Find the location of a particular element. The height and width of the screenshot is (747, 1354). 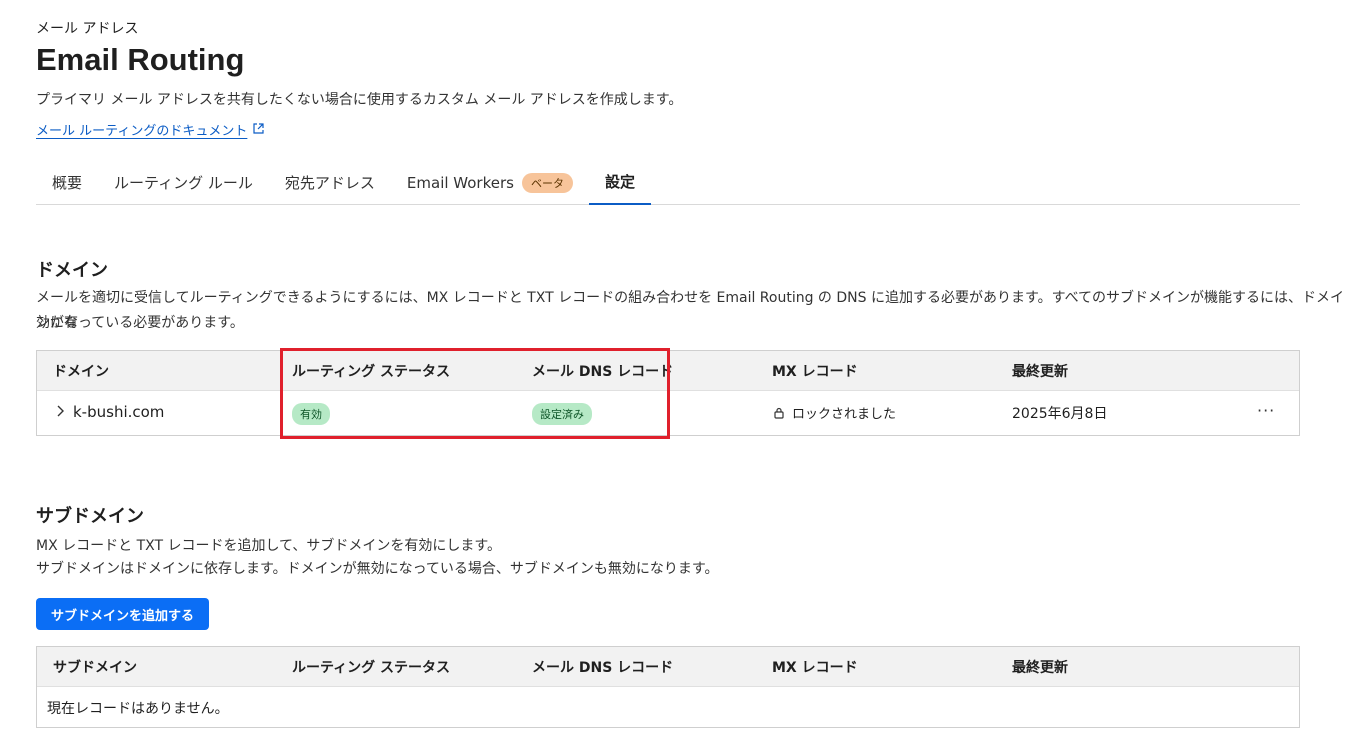

more-options-icon: ··· is located at coordinates (1266, 410).